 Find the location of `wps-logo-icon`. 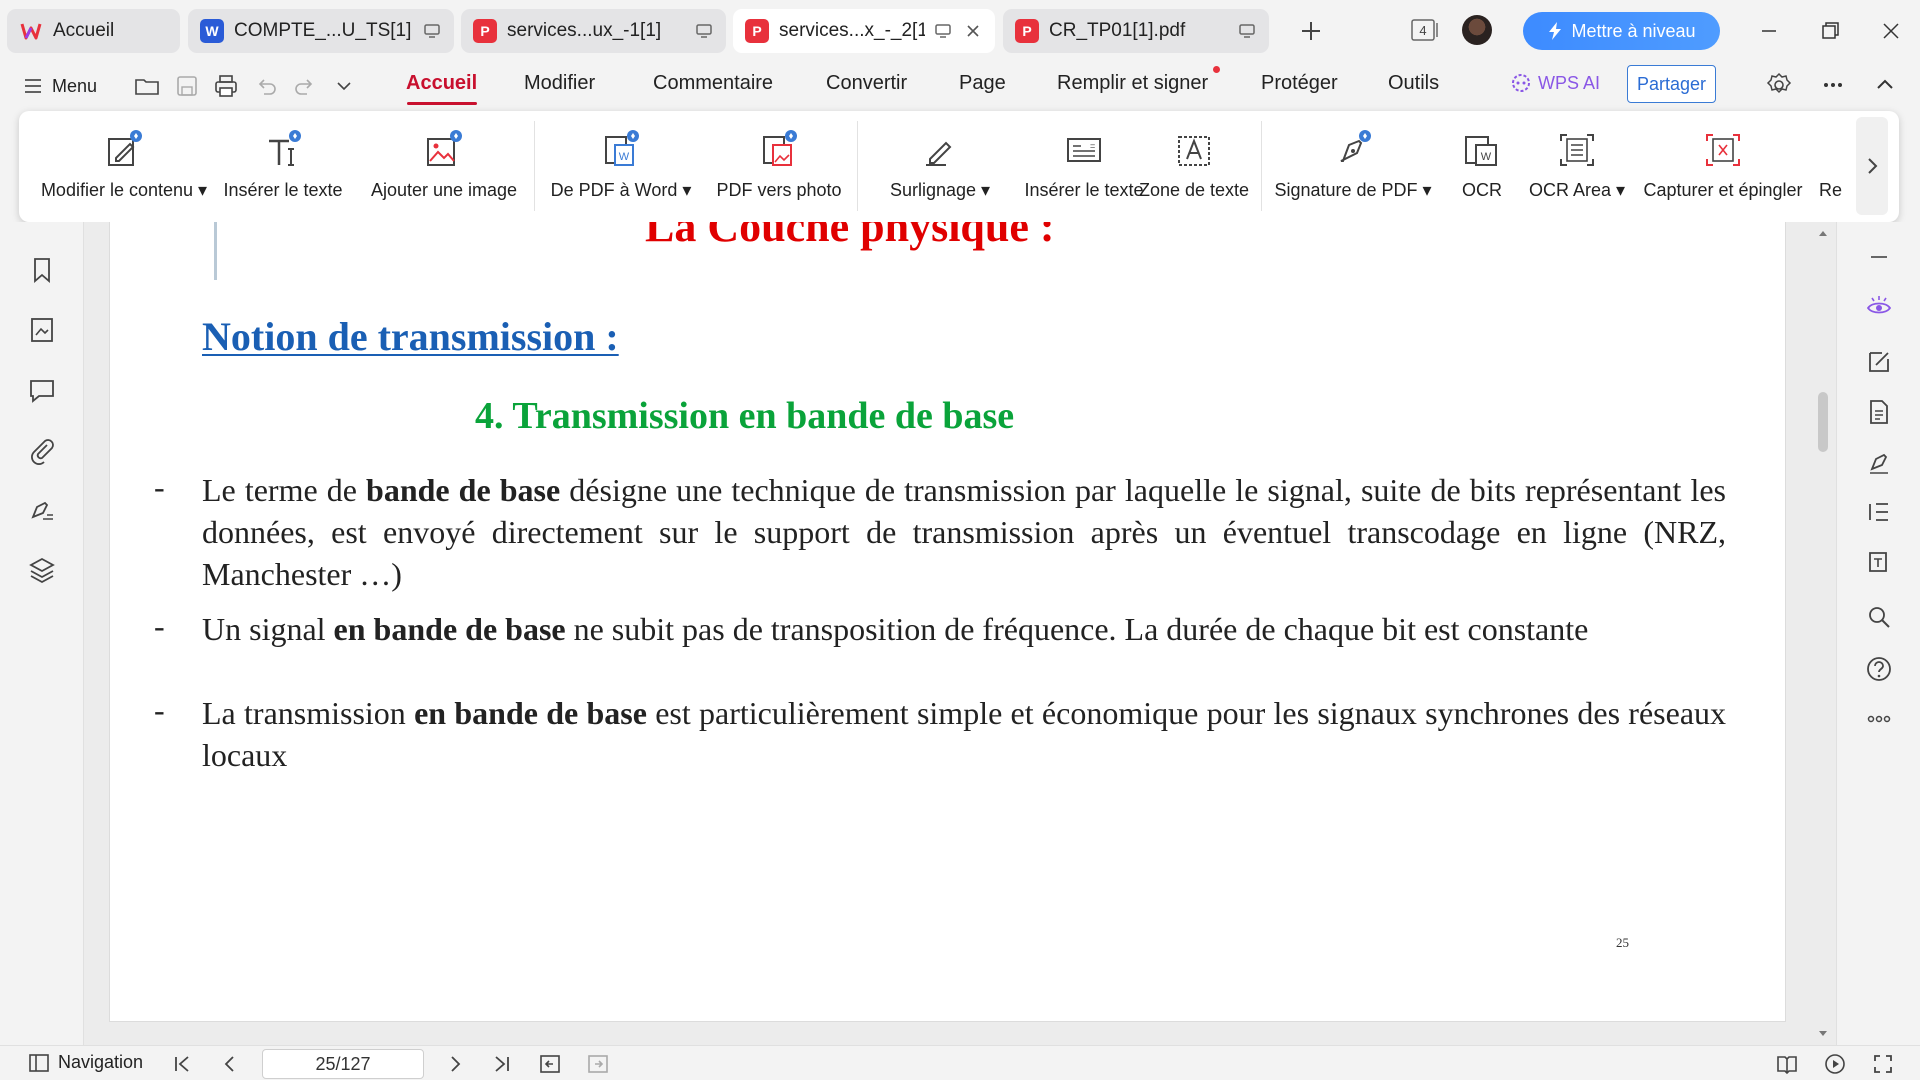

wps-logo-icon is located at coordinates (31, 31).